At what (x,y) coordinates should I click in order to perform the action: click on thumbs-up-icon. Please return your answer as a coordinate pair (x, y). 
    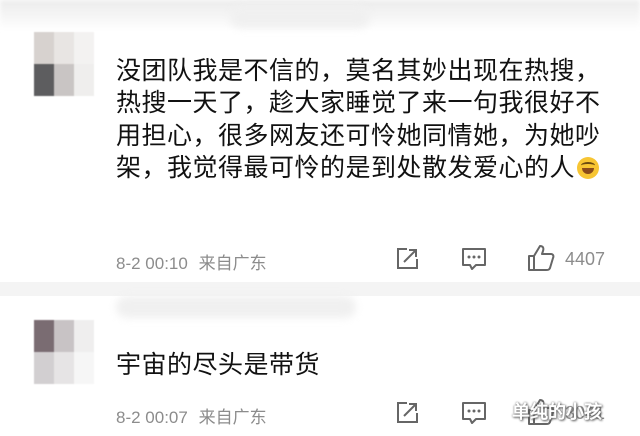
    Looking at the image, I should click on (541, 258).